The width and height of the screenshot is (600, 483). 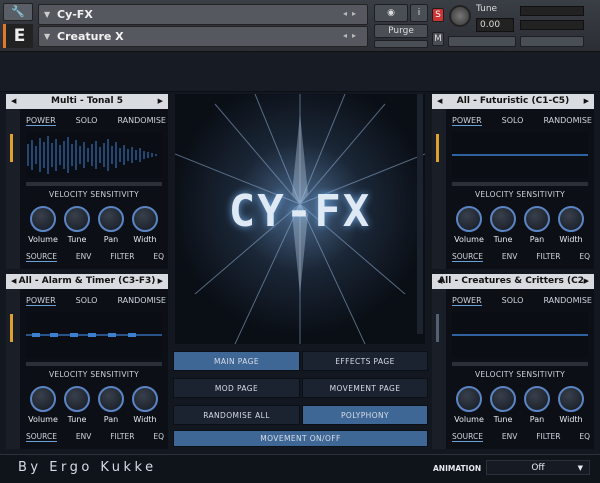 I want to click on preset-selector-3: ◀ All - Alarm & Timer (C3-F3) ▶, so click(x=87, y=281).